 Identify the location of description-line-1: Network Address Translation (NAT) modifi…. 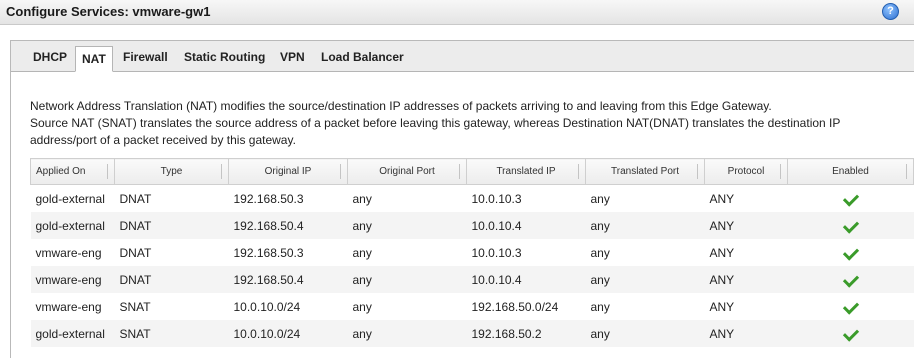
(401, 106).